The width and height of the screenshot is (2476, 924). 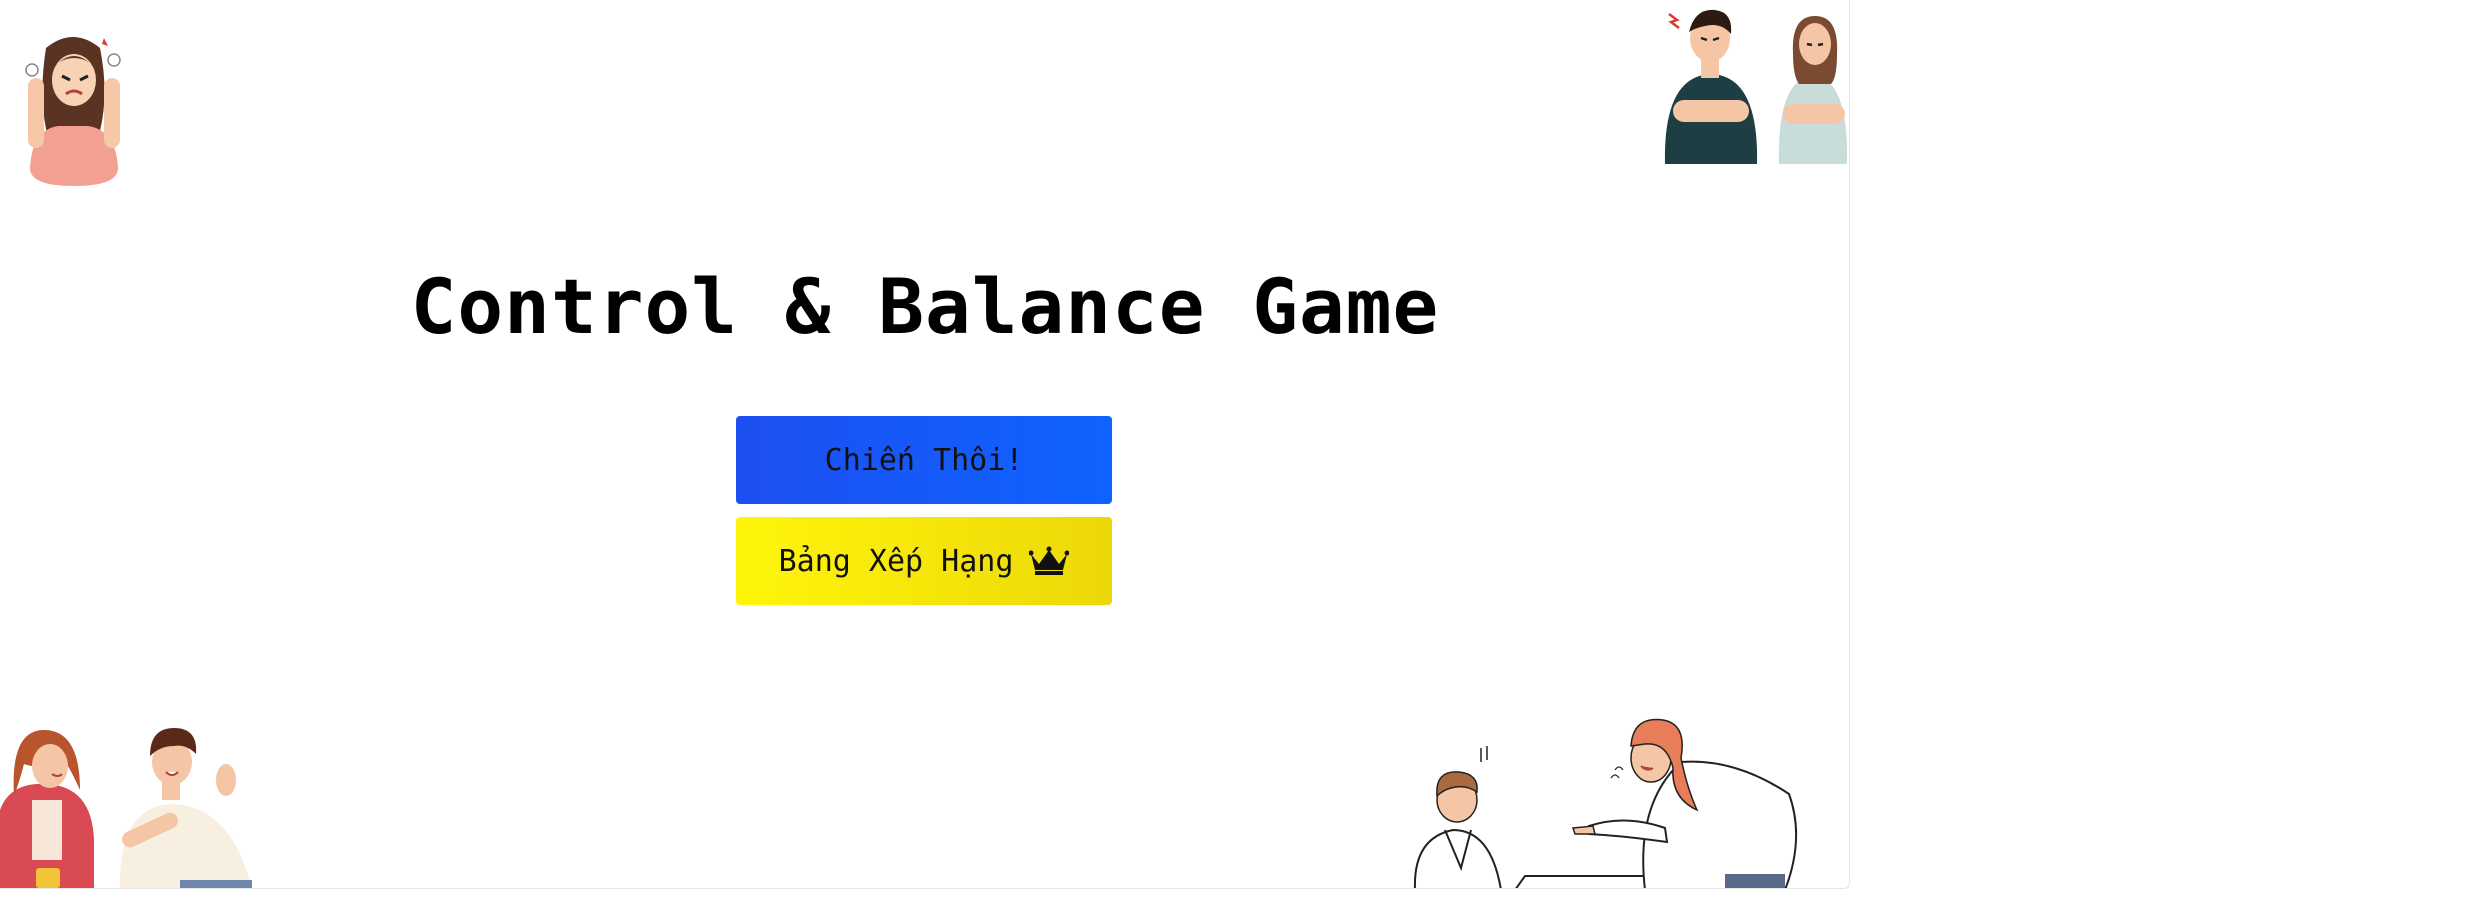 I want to click on office-scolding-illustration, so click(x=1606, y=803).